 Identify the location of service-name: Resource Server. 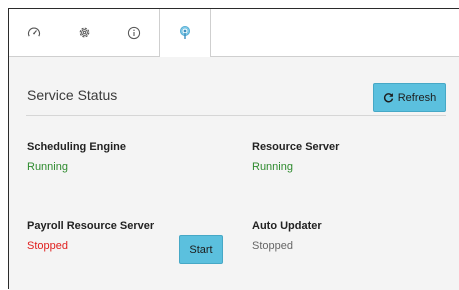
(296, 147).